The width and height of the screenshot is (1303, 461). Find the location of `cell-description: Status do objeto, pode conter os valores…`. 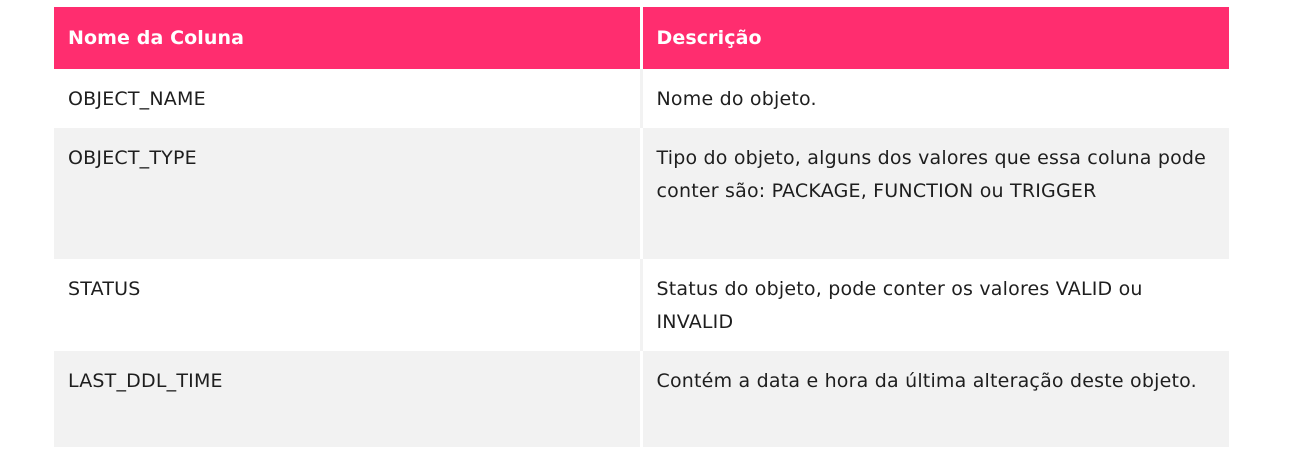

cell-description: Status do objeto, pode conter os valores… is located at coordinates (934, 305).